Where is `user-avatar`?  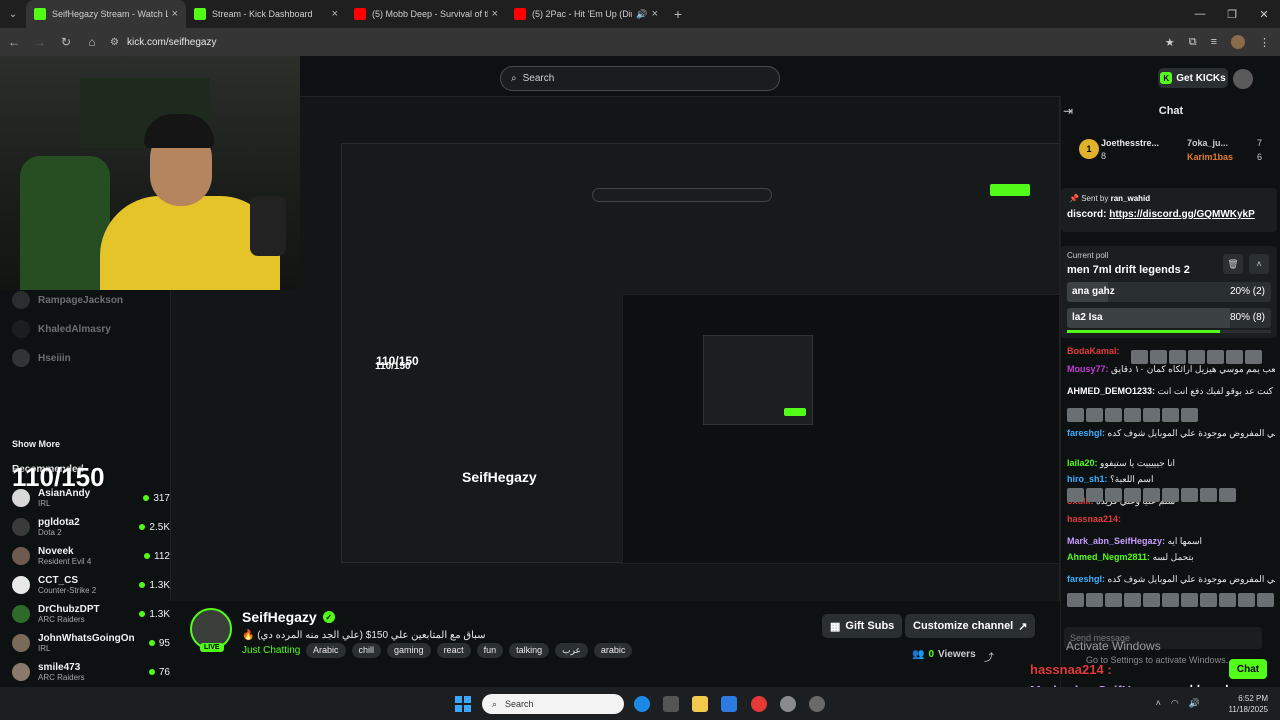 user-avatar is located at coordinates (1243, 79).